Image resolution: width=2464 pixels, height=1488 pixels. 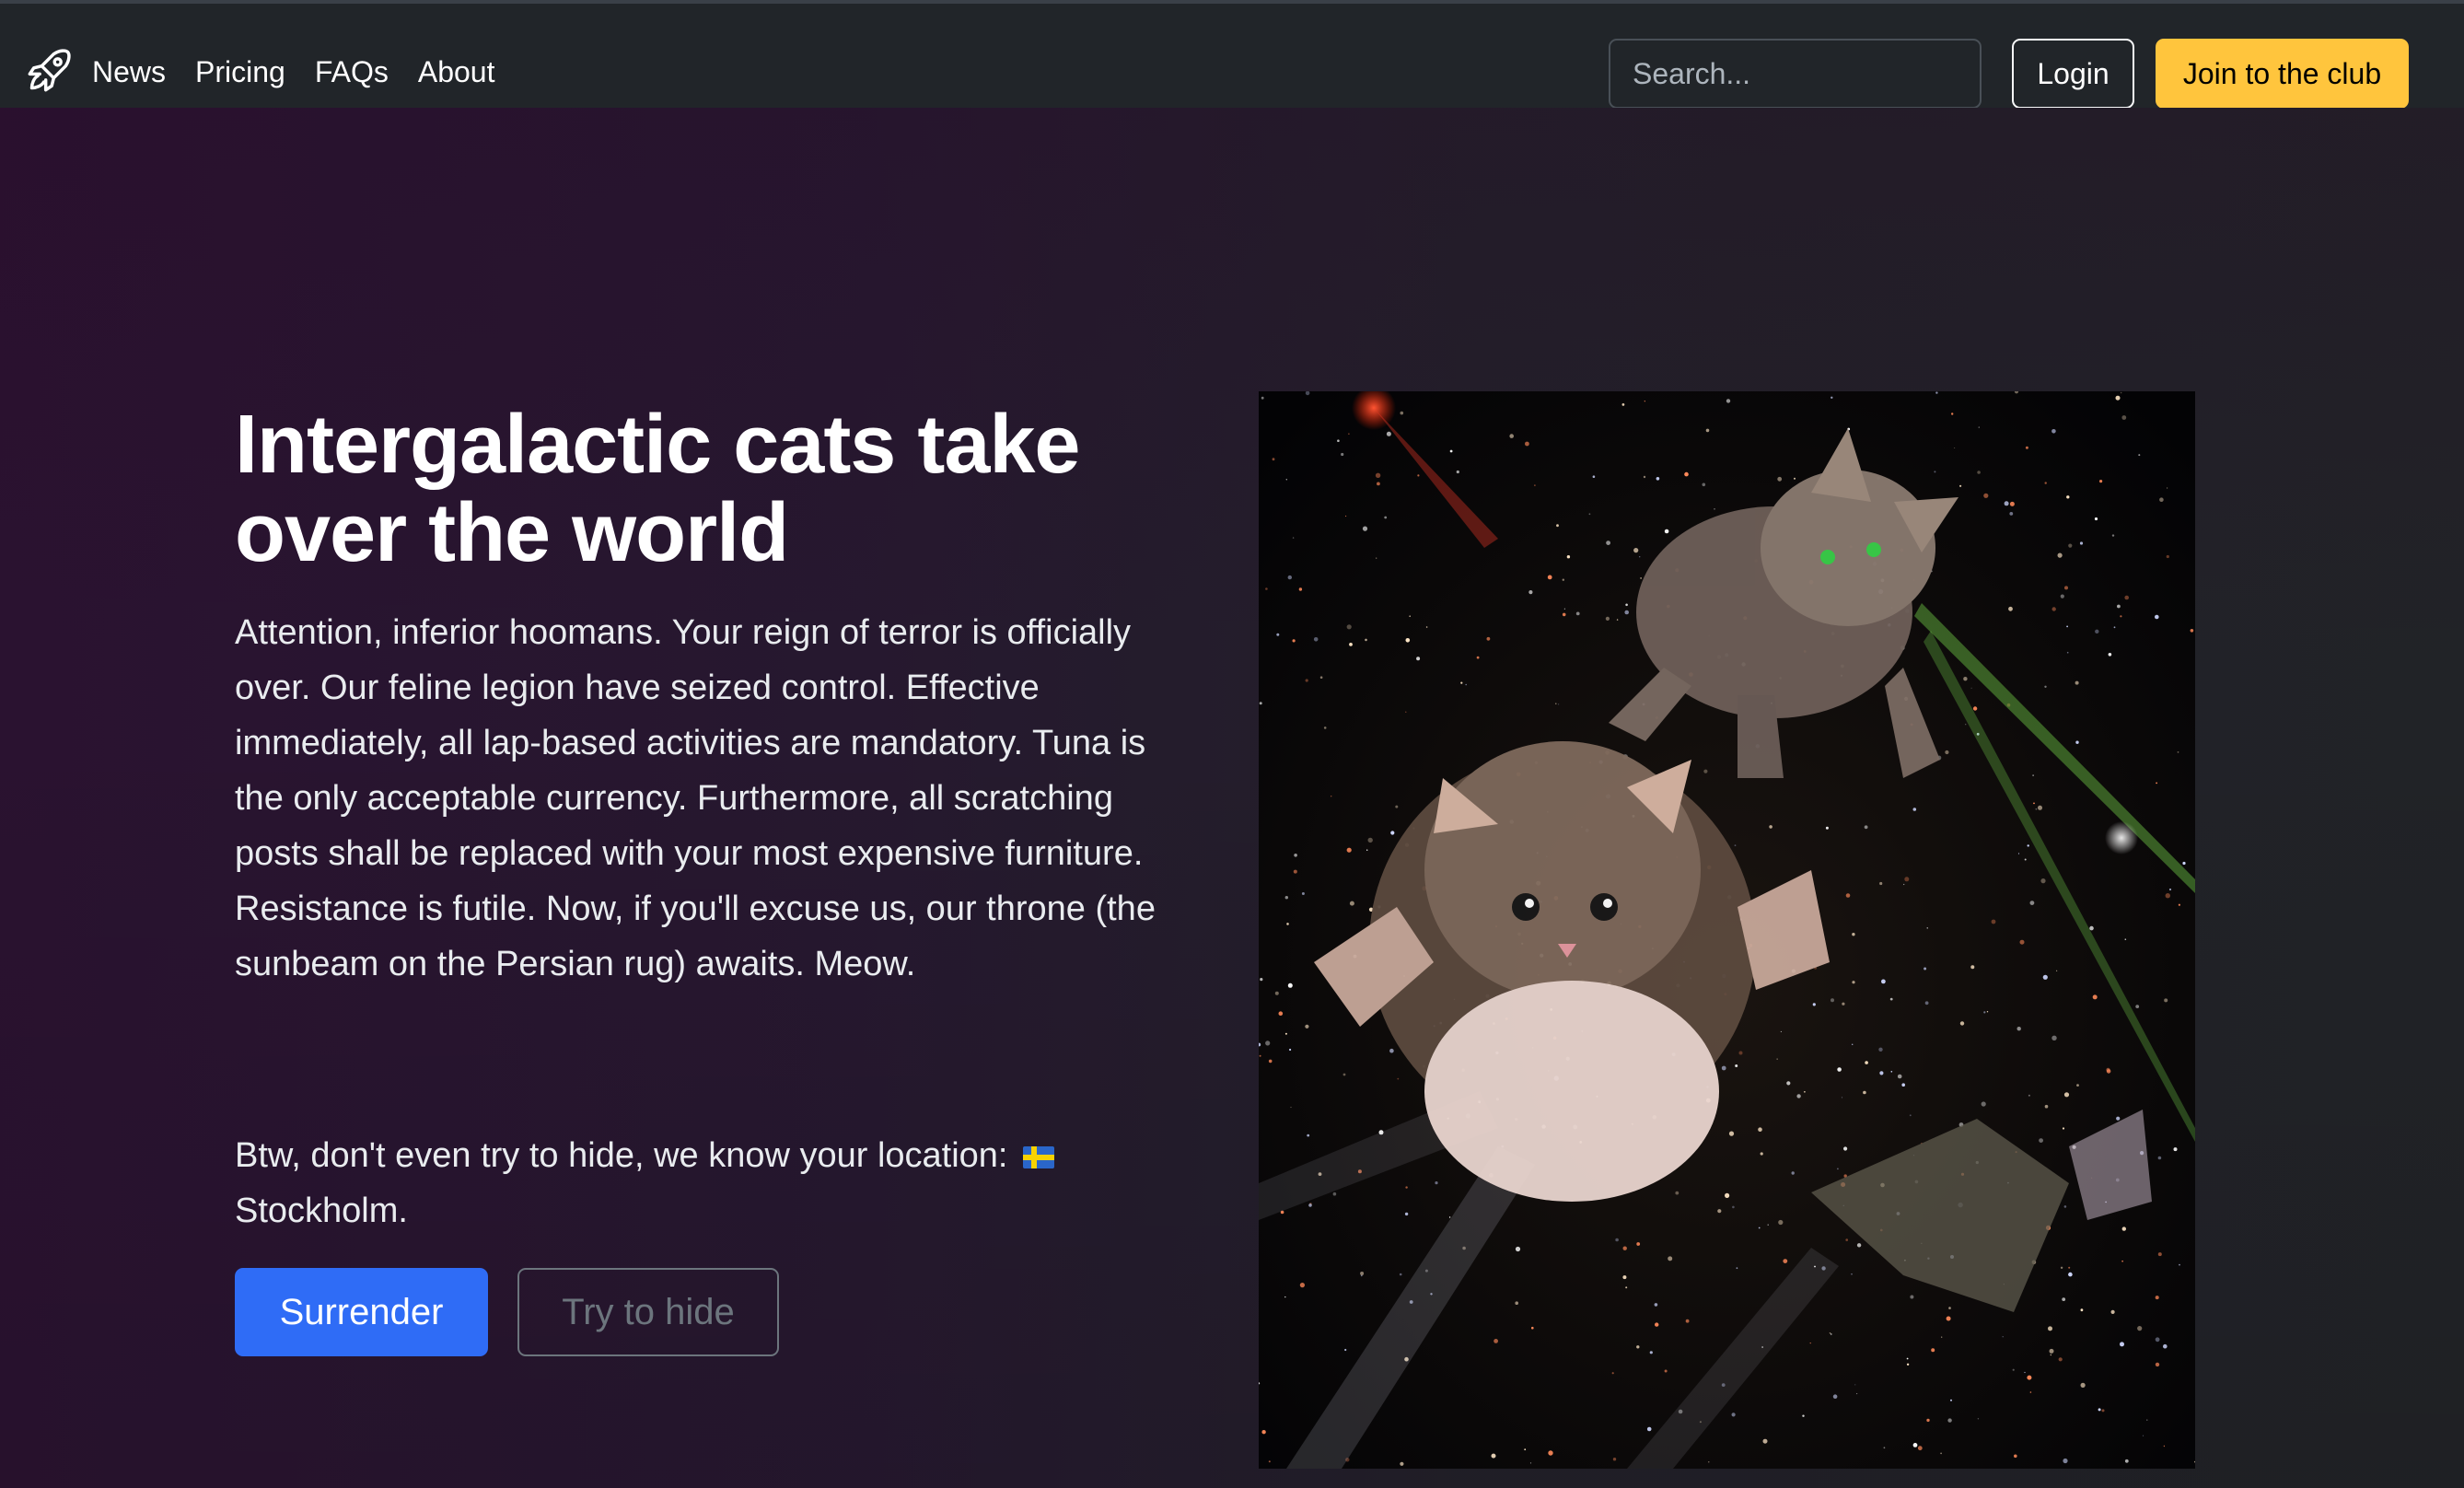 I want to click on location-city: Stockholm., so click(x=321, y=1211).